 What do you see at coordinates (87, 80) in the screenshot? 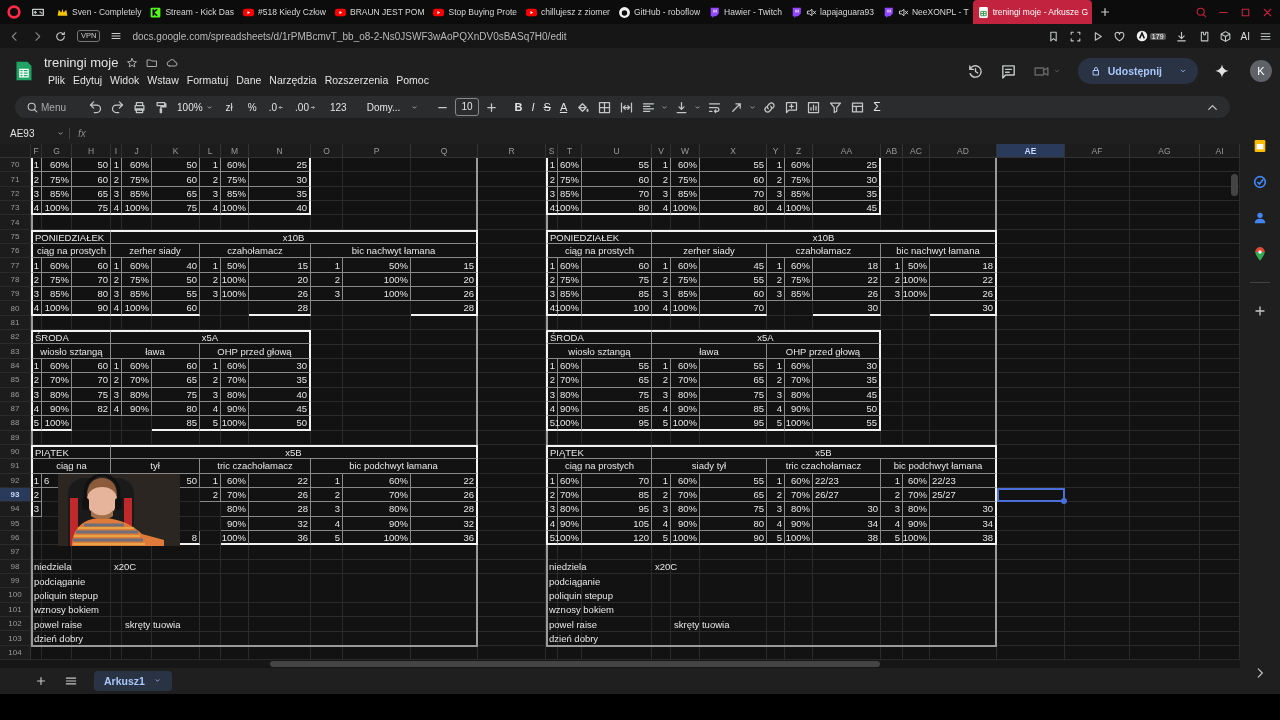
I see `menu-item: Edytuj` at bounding box center [87, 80].